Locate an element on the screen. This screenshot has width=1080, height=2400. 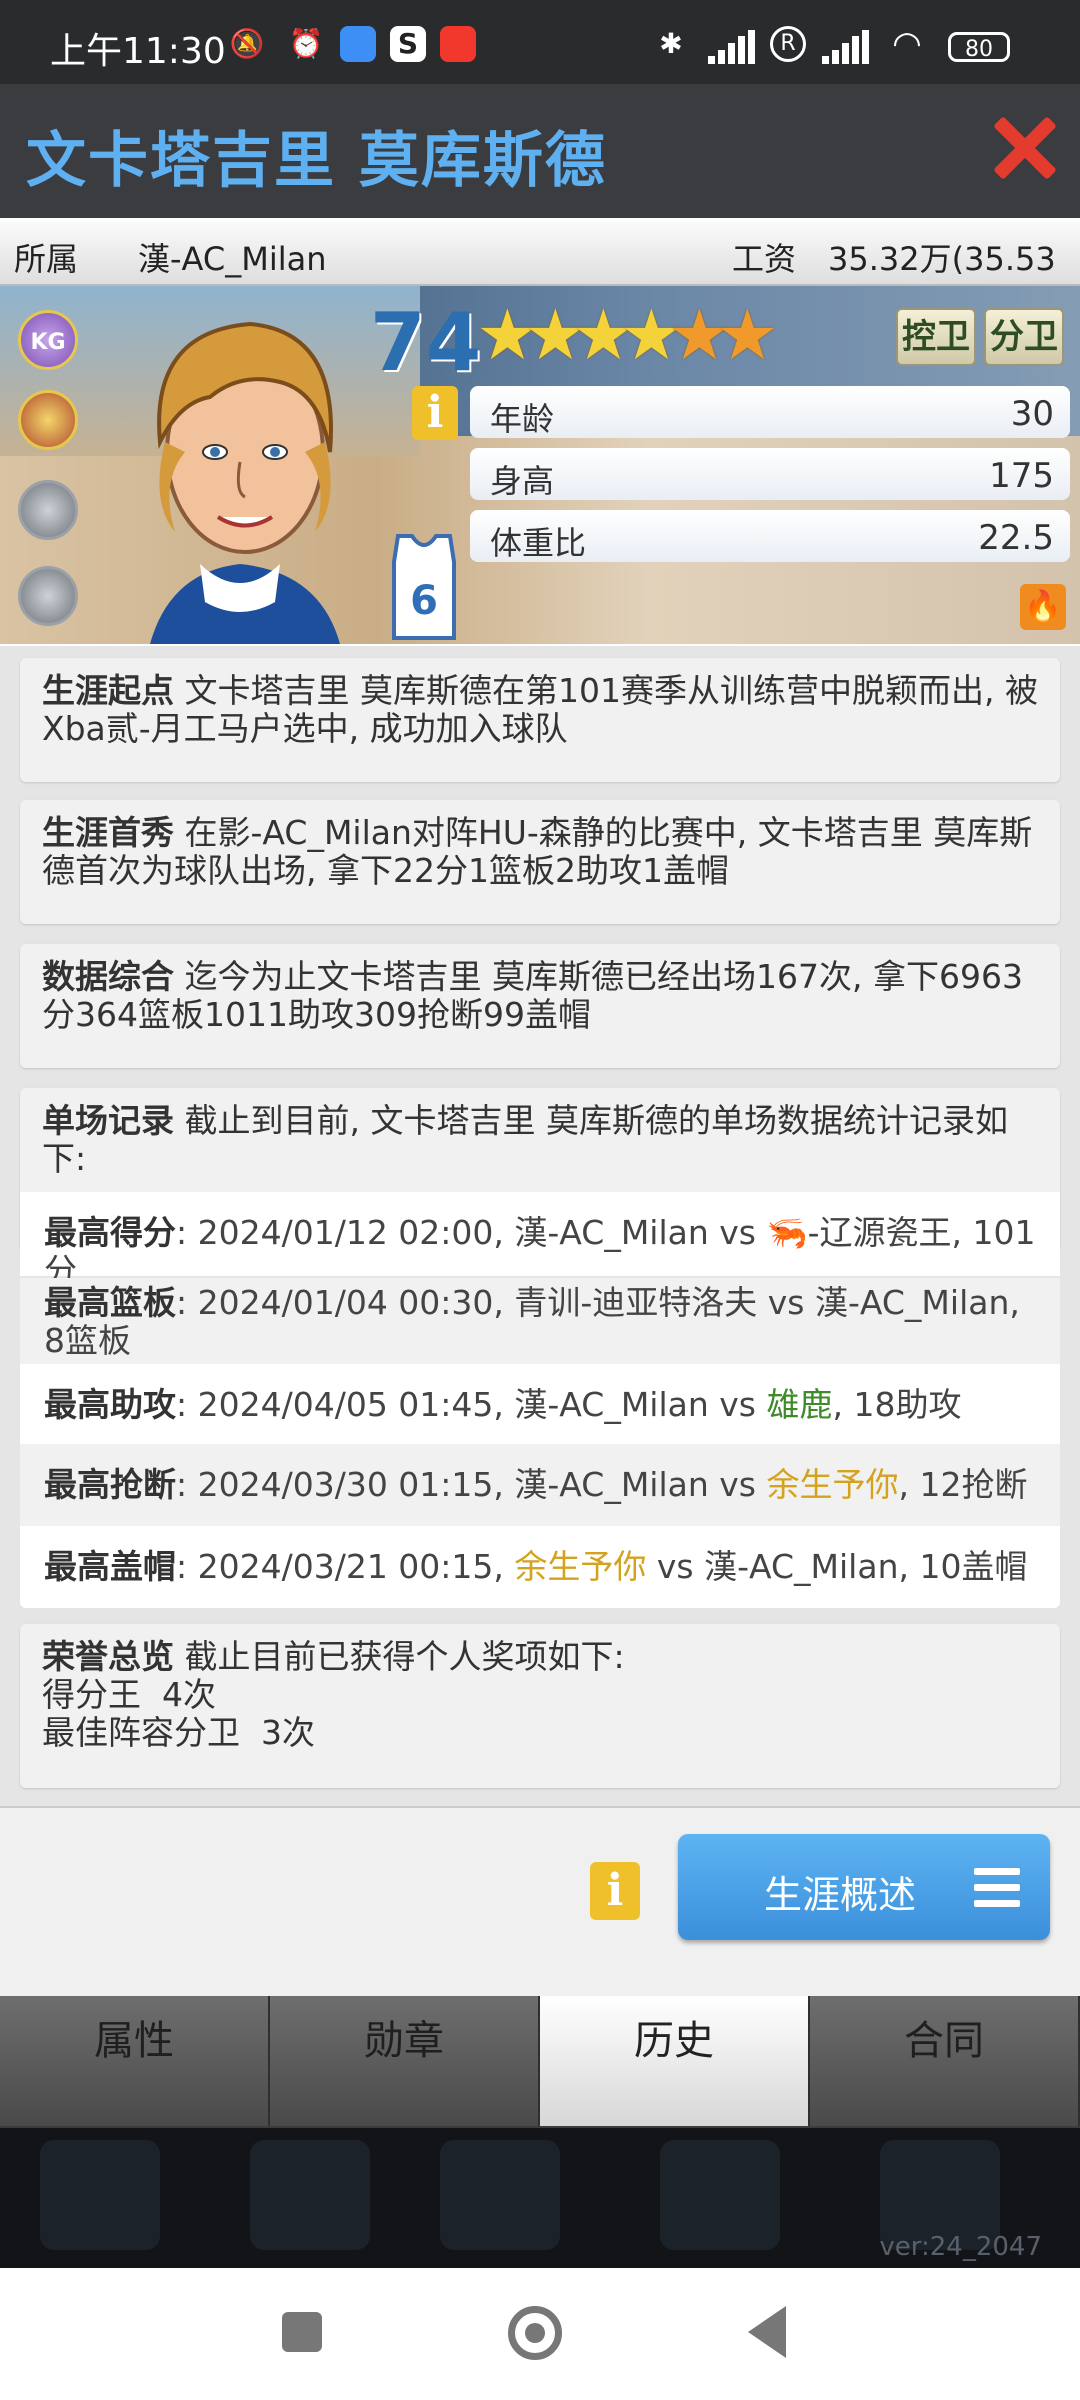
medal-badge-icon is located at coordinates (48, 420).